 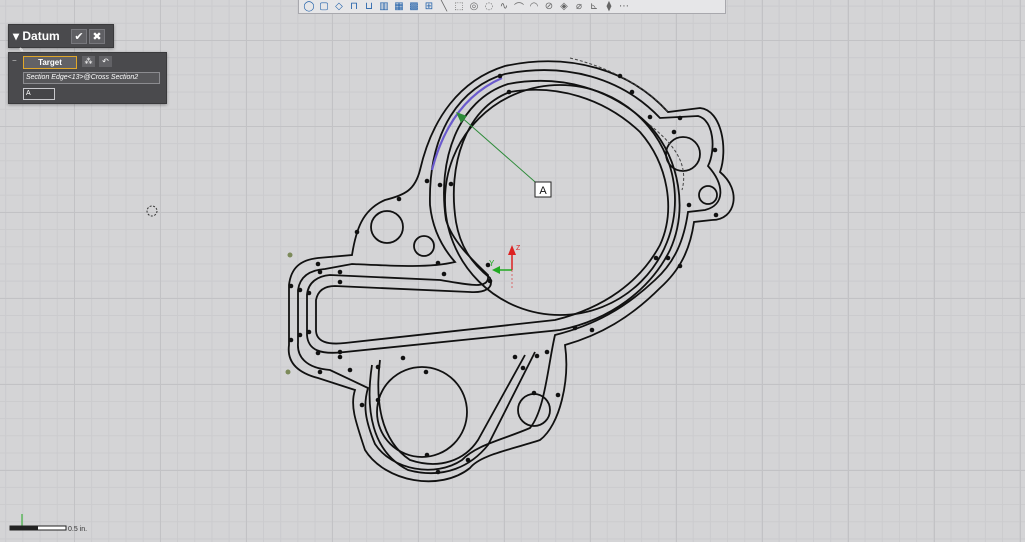 I want to click on lower-bore-circle, so click(x=422, y=412).